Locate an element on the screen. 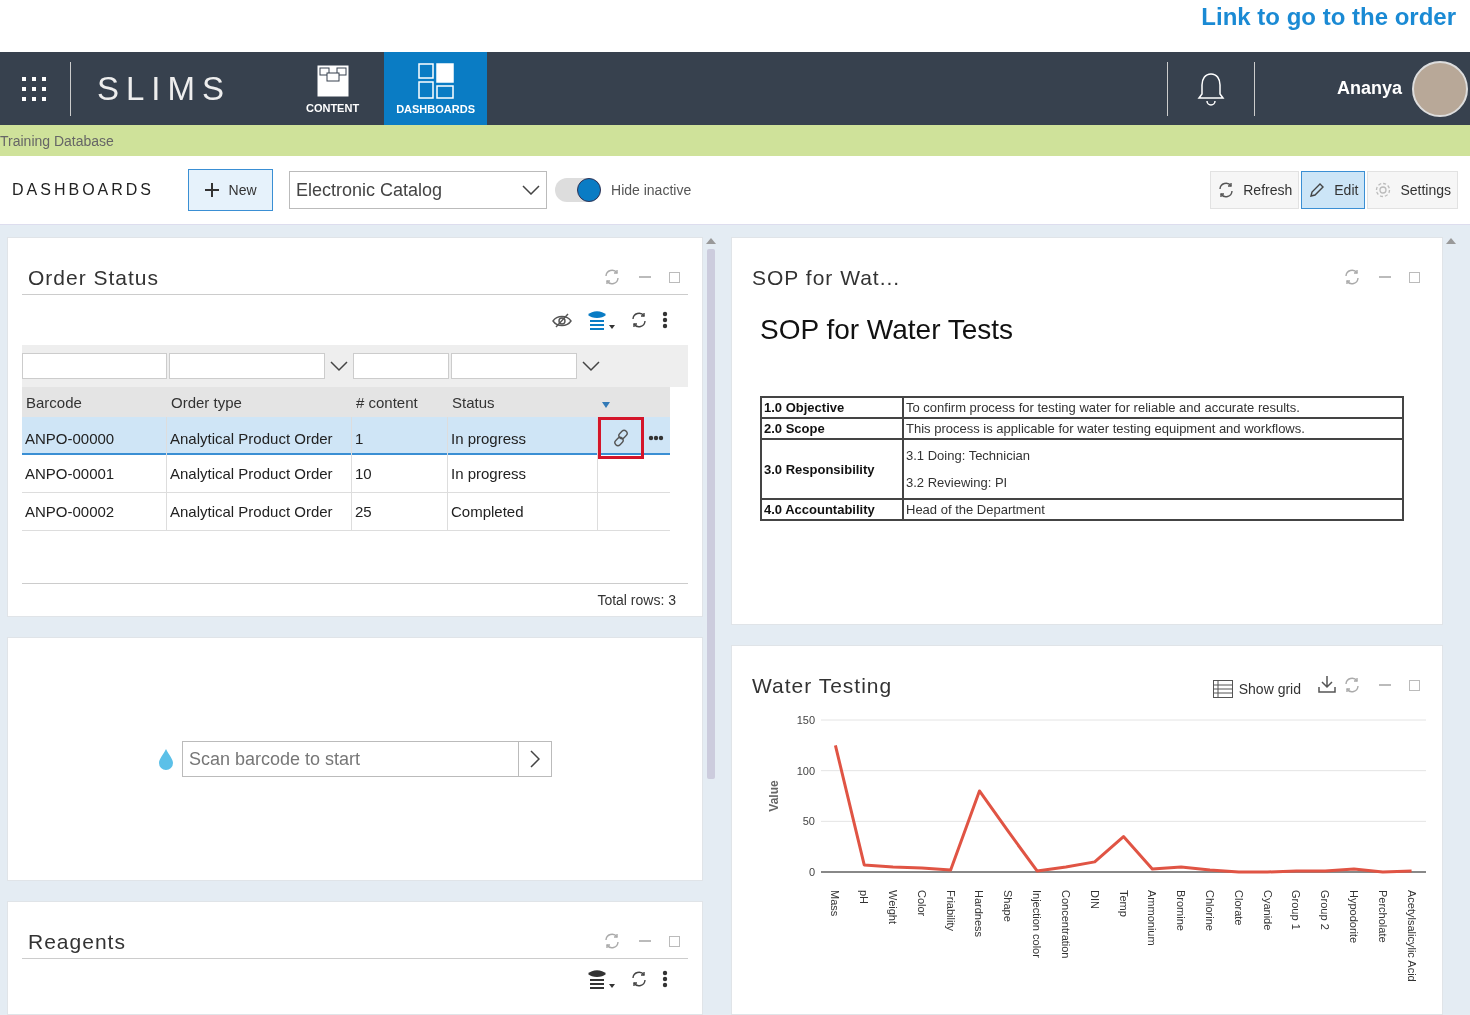 This screenshot has height=1015, width=1470. panel-title: Order Status is located at coordinates (94, 278).